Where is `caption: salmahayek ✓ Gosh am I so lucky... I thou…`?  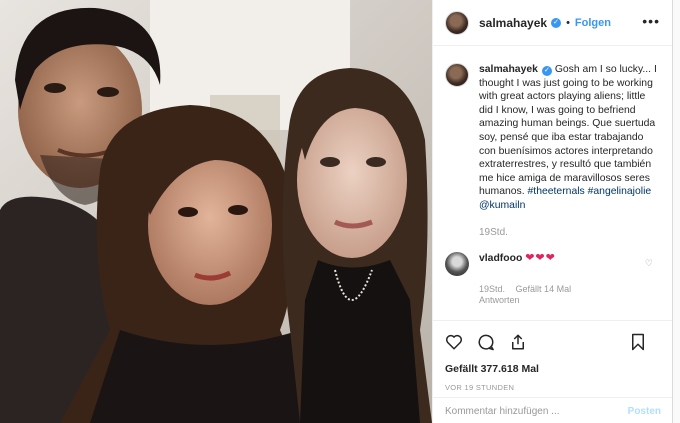 caption: salmahayek ✓ Gosh am I so lucky... I thou… is located at coordinates (553, 138).